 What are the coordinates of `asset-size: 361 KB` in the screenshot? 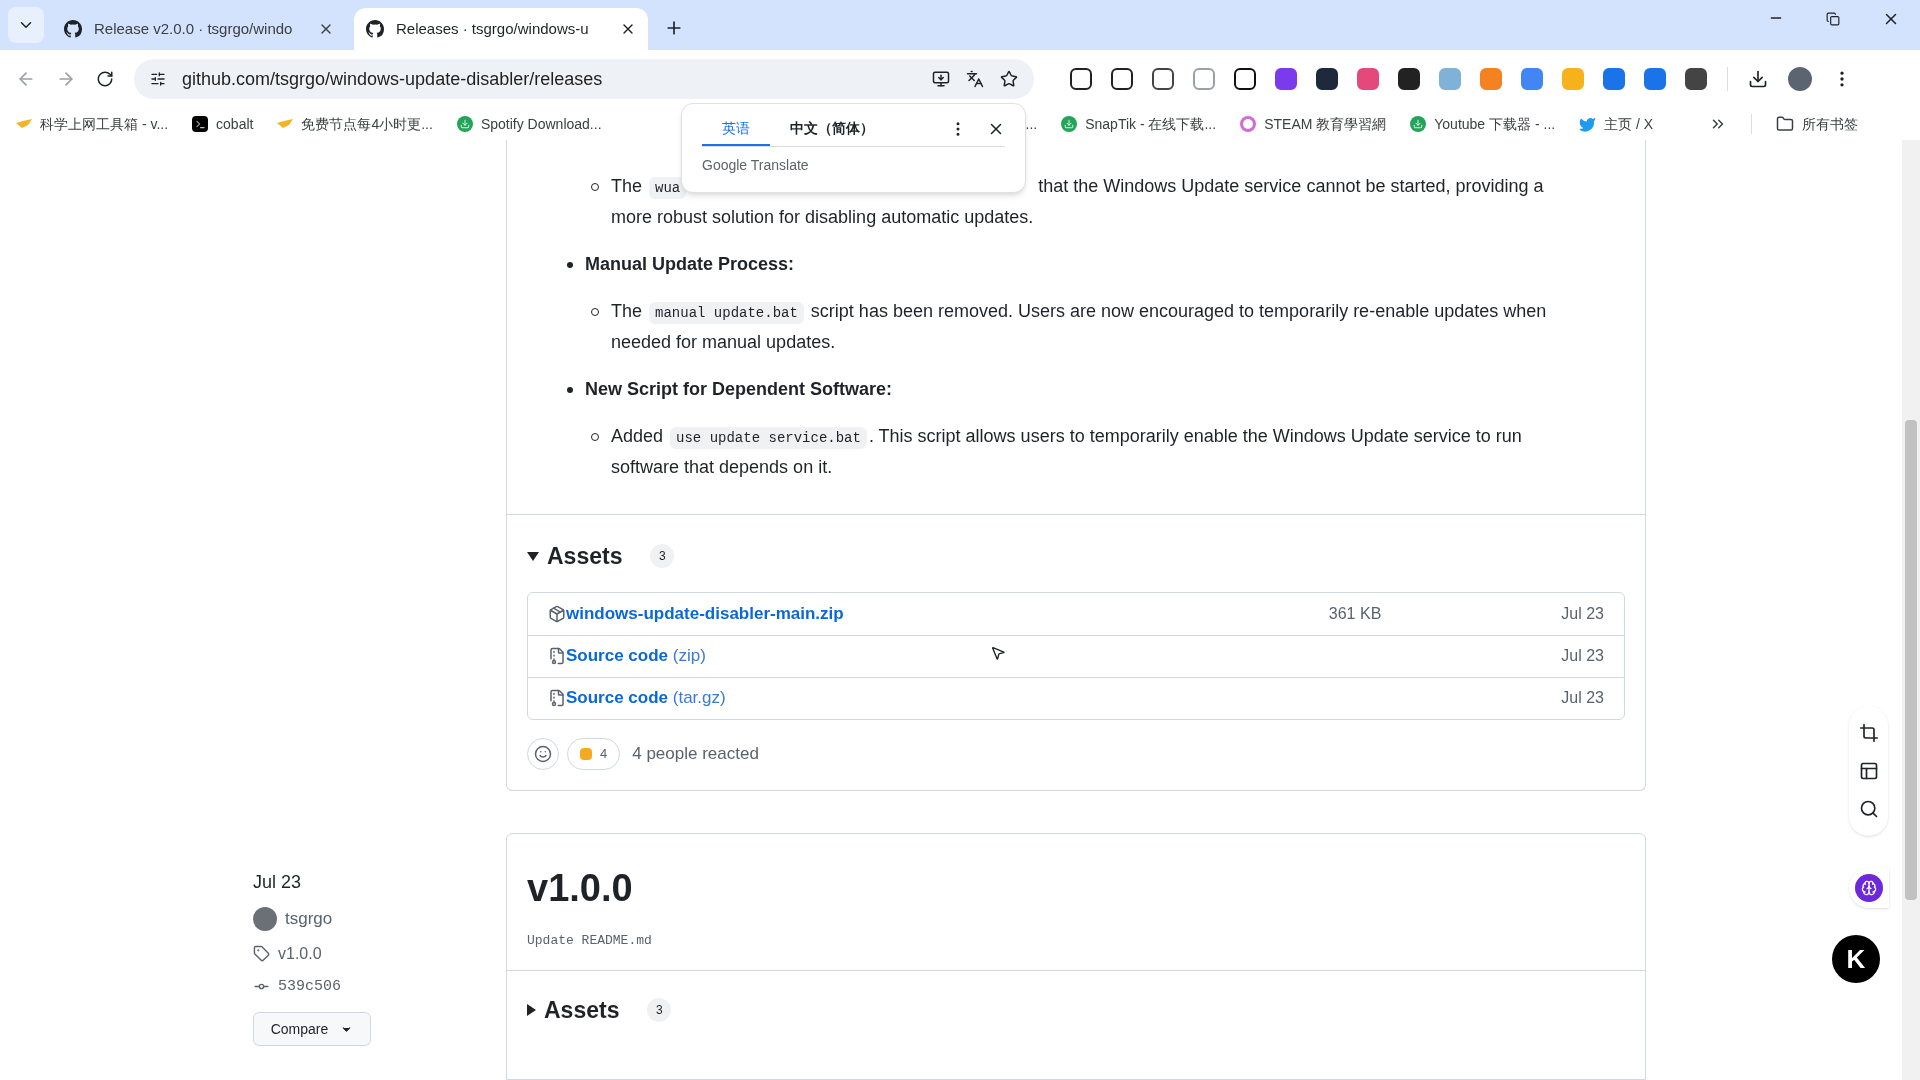 It's located at (1355, 613).